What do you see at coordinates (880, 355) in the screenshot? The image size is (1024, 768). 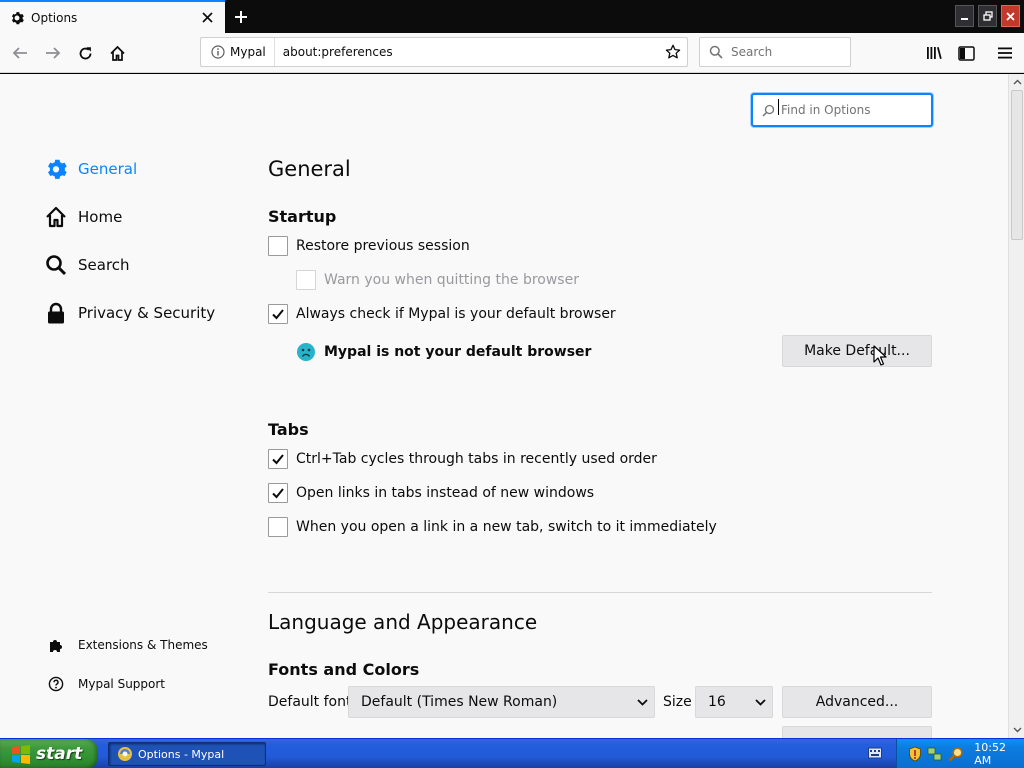 I see `mouse-cursor-icon` at bounding box center [880, 355].